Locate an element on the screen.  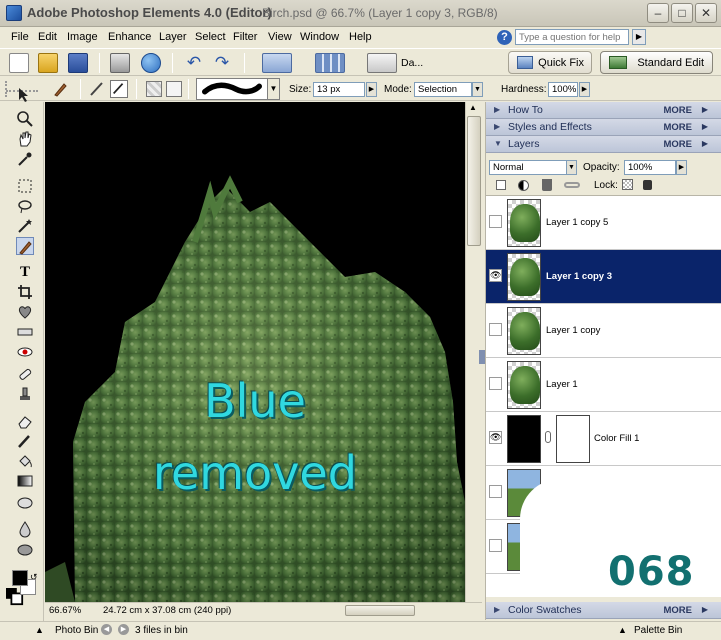
quick-fix-button: Quick Fix is located at coordinates (550, 62).